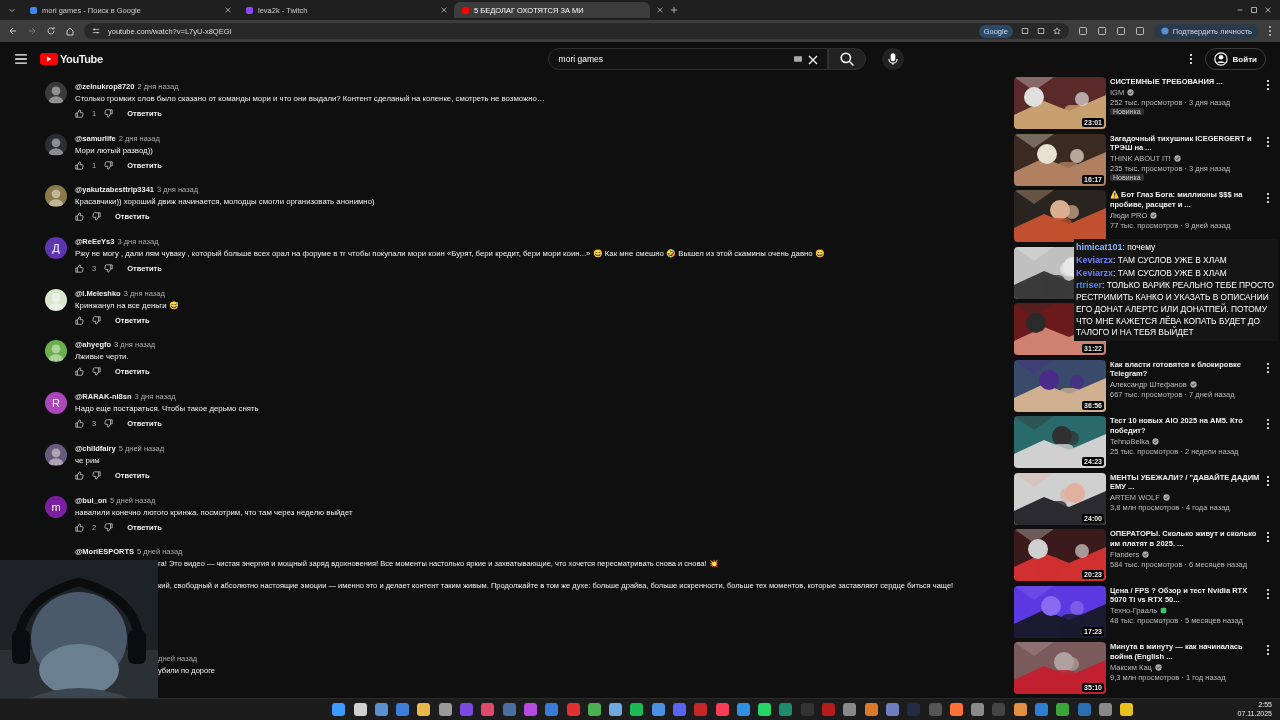 This screenshot has height=720, width=1280. I want to click on dropdown-icon, so click(12, 10).